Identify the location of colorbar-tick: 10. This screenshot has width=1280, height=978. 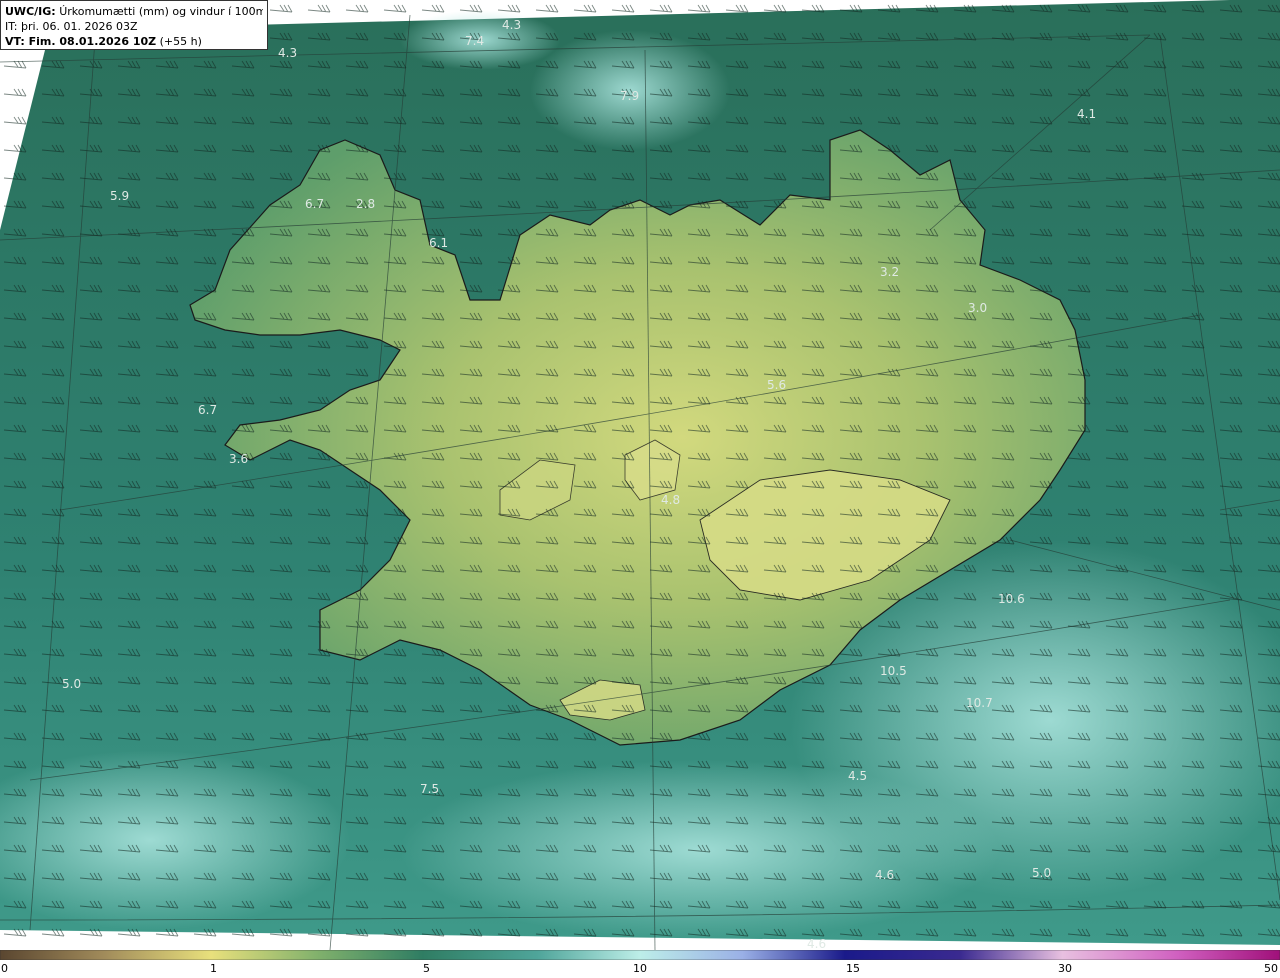
(640, 968).